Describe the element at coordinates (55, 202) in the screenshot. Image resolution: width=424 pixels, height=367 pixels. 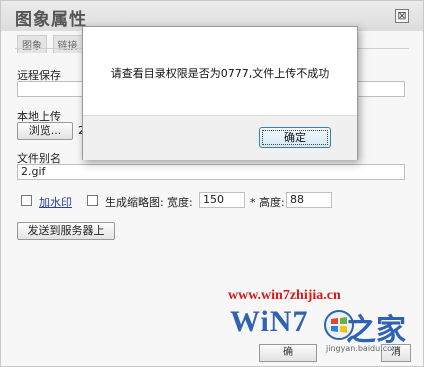
I see `watermark-link: 加水印` at that location.